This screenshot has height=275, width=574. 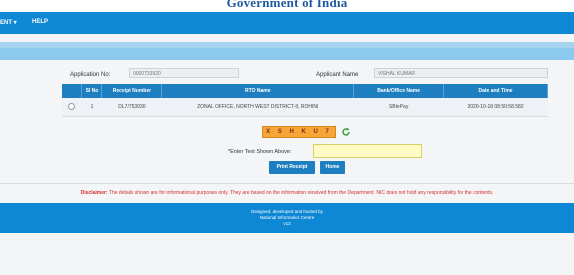 What do you see at coordinates (461, 73) in the screenshot?
I see `applicant-name-field: VISHAL KUMAR` at bounding box center [461, 73].